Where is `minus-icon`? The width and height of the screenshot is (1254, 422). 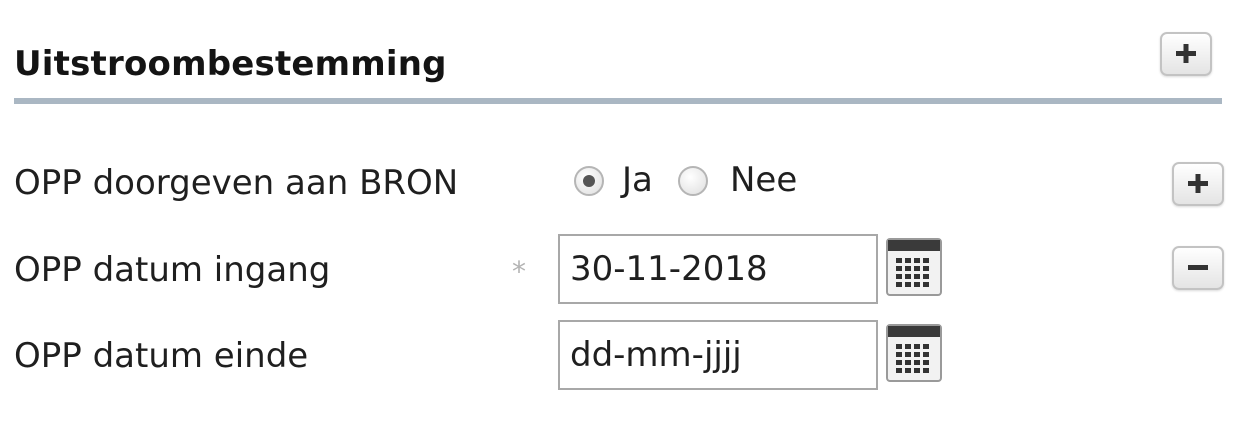 minus-icon is located at coordinates (1198, 267).